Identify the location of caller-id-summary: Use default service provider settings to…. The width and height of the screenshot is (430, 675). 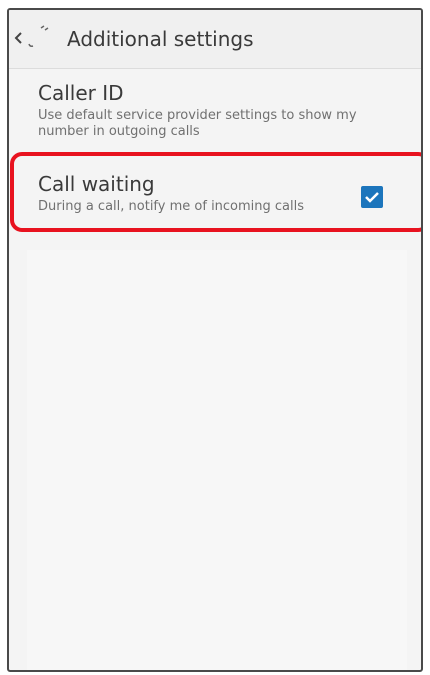
(197, 123).